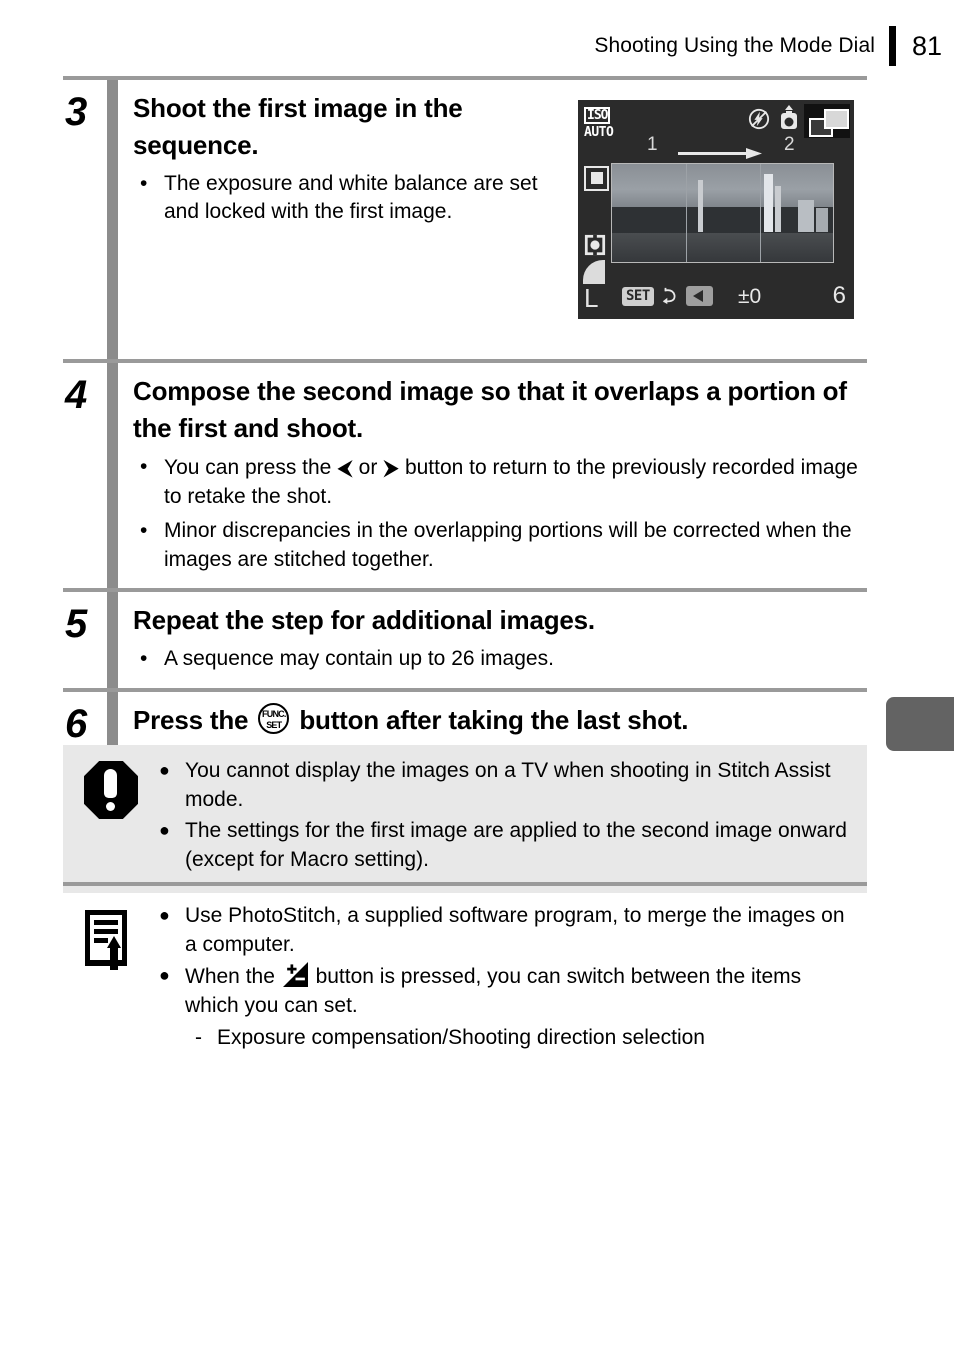 The image size is (954, 1345). I want to click on flash-off-icon, so click(759, 119).